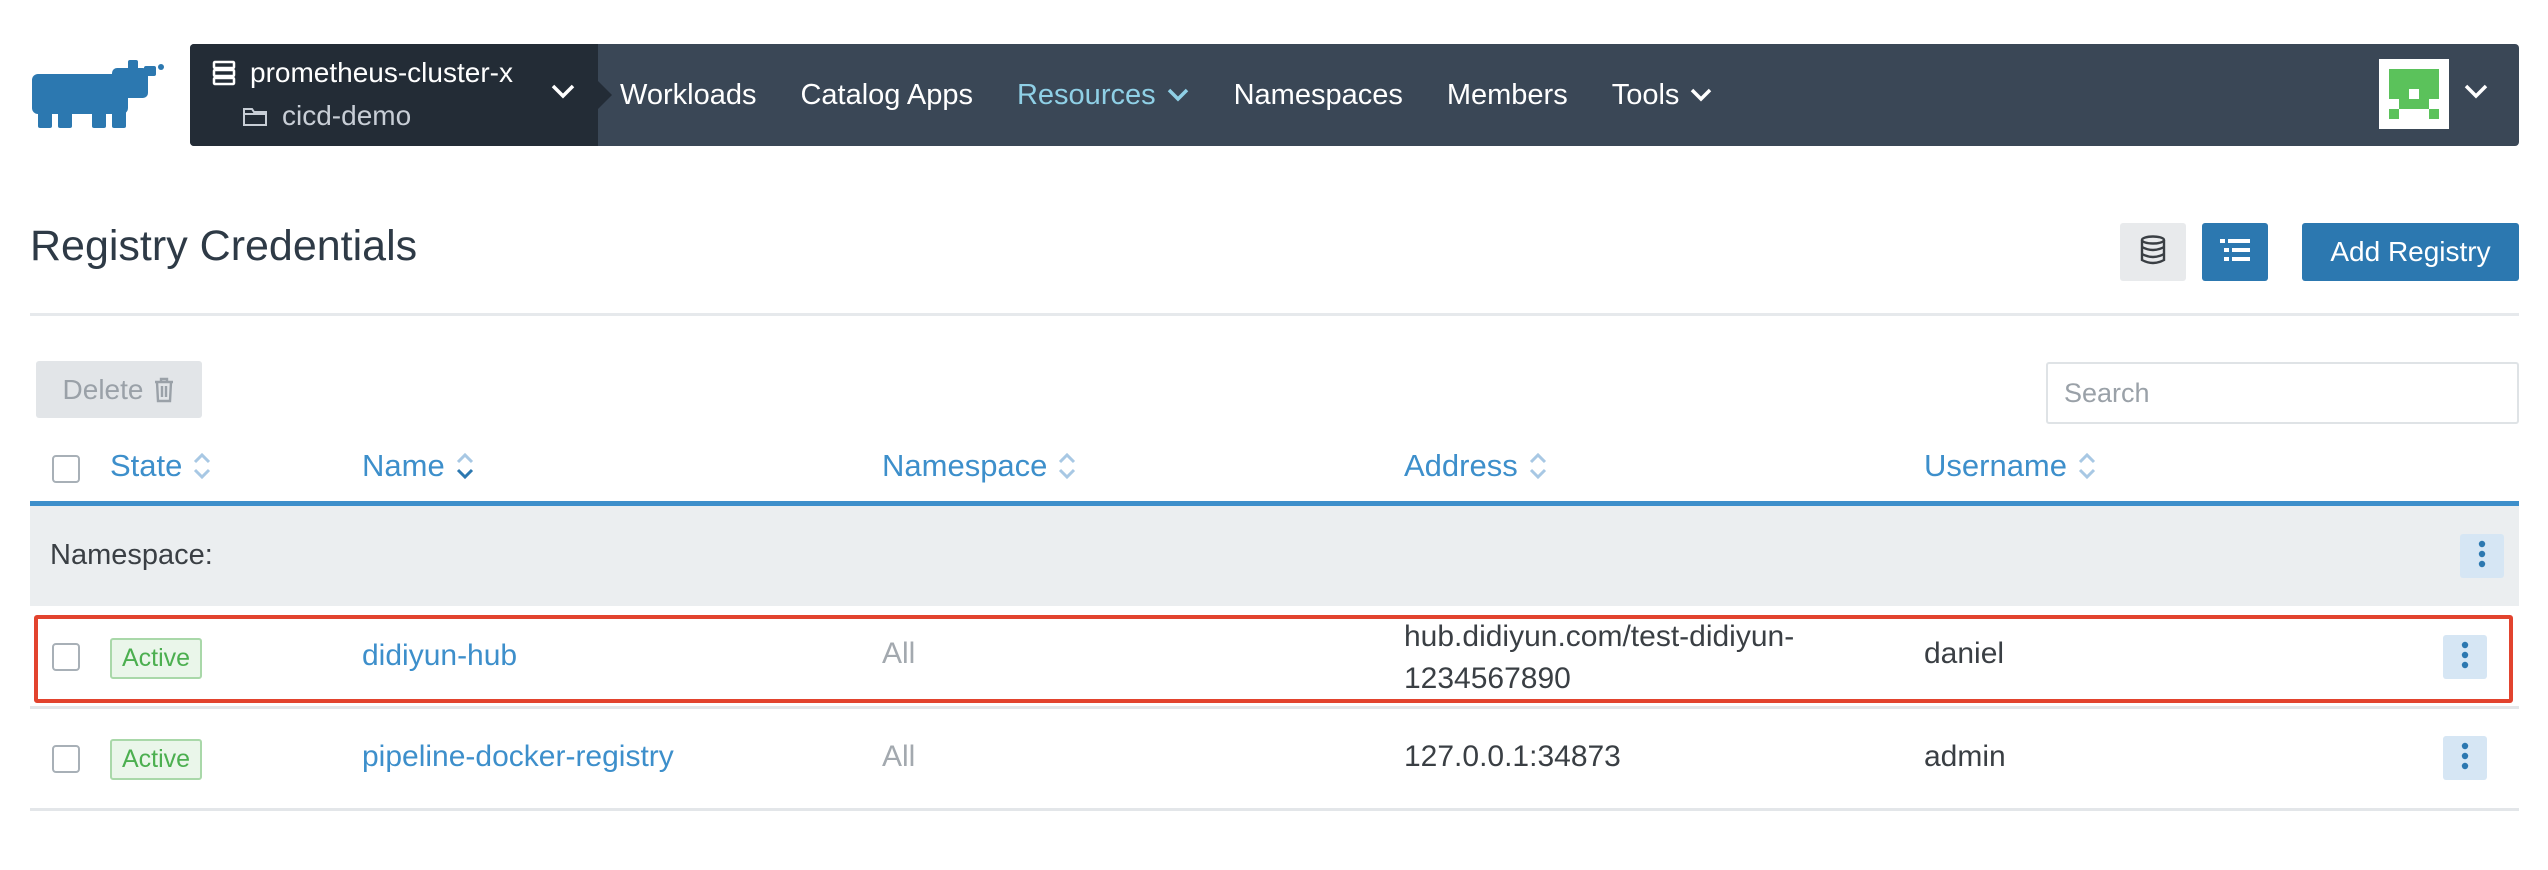  I want to click on nav-members: Members, so click(1507, 95).